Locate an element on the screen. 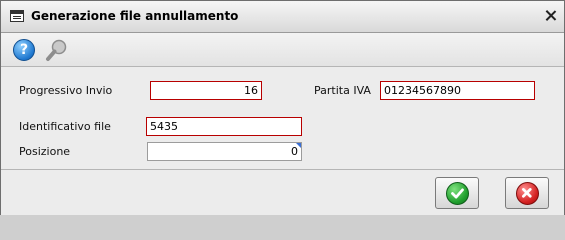 Image resolution: width=565 pixels, height=240 pixels. cancel-icon is located at coordinates (527, 193).